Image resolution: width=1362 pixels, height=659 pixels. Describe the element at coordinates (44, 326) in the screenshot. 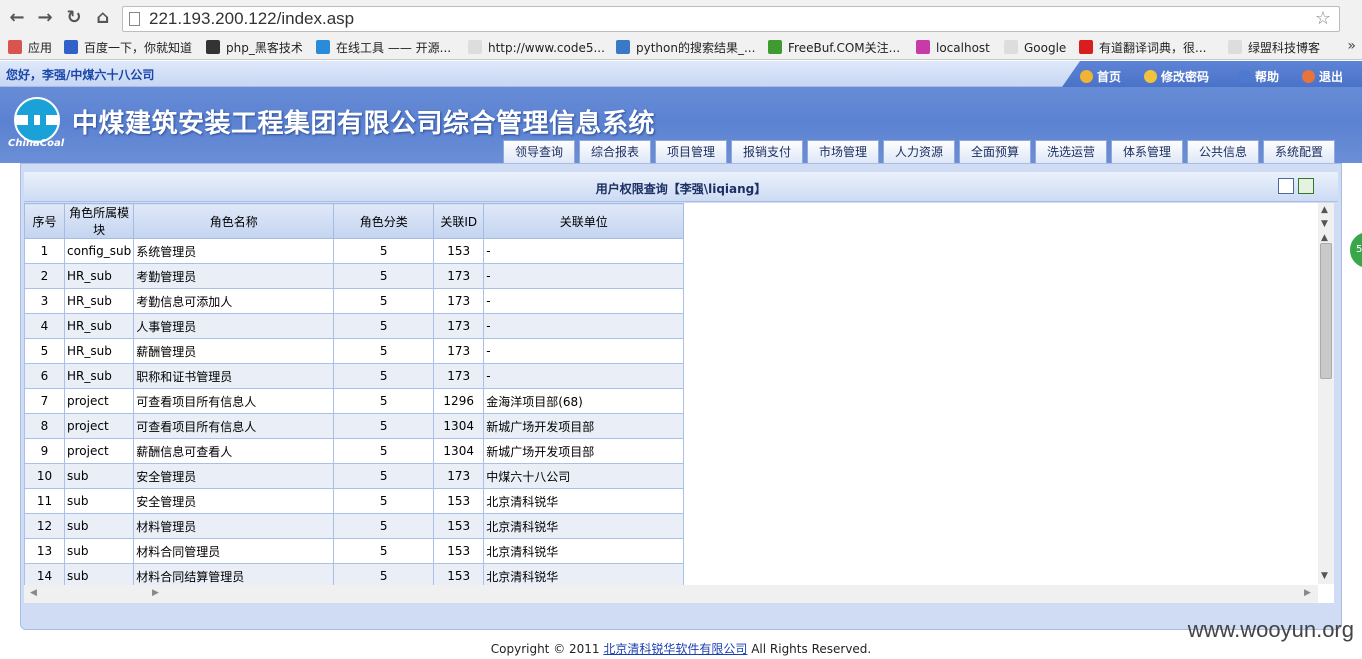

I see `table-cell: 4` at that location.